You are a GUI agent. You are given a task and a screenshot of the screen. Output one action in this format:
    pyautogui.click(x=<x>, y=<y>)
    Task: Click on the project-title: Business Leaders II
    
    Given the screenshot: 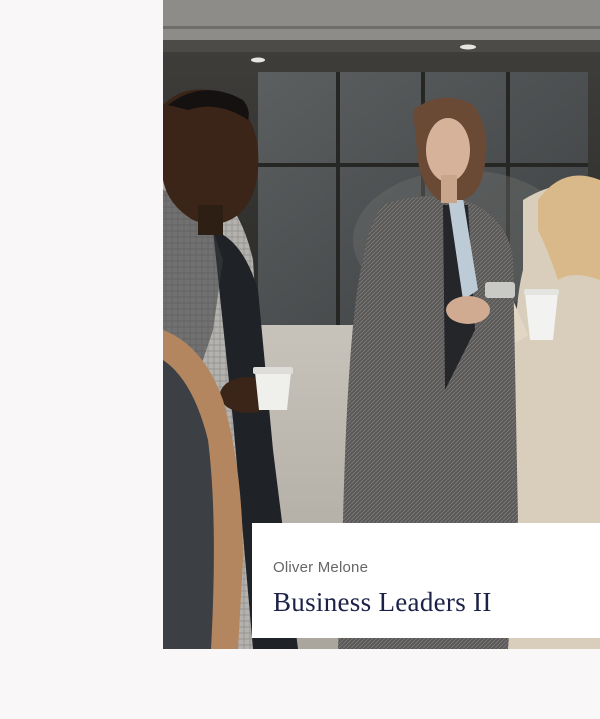 What is the action you would take?
    pyautogui.click(x=436, y=602)
    